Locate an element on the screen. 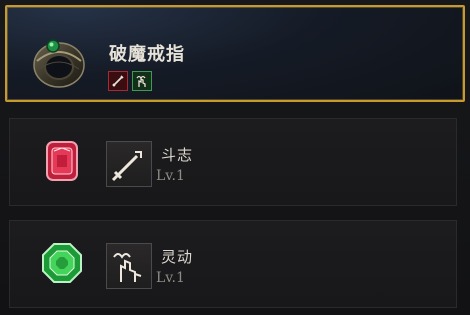 This screenshot has height=315, width=470. tag-dodge is located at coordinates (142, 81).